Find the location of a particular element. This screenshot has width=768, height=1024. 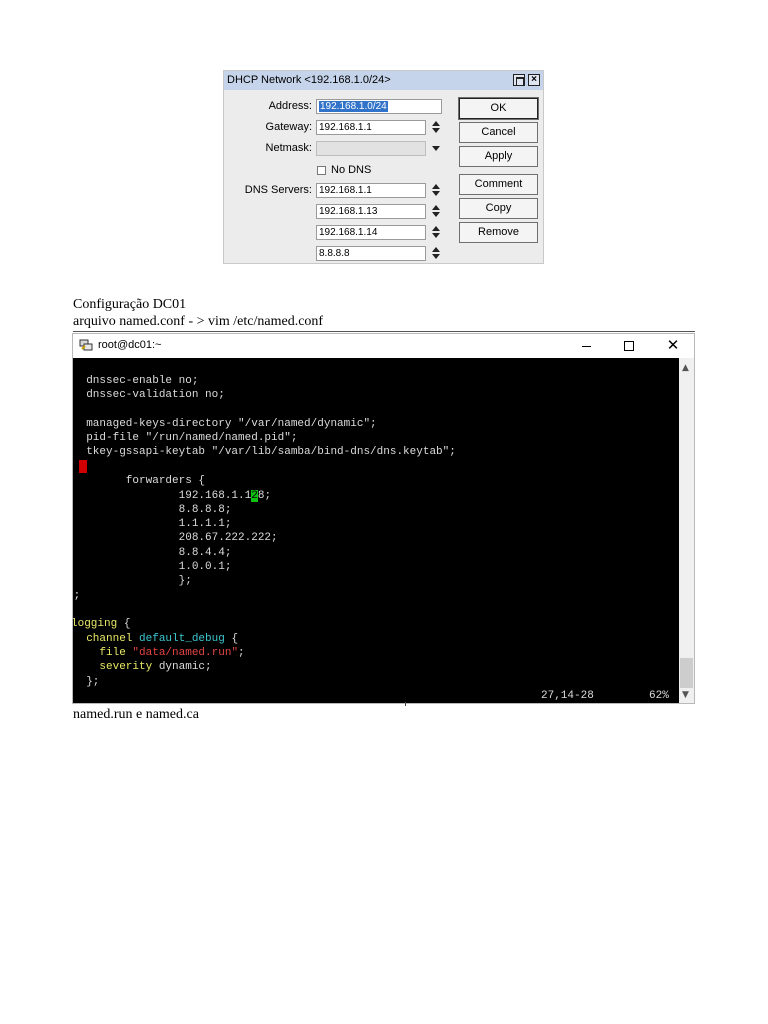

no-dns-label: No DNS is located at coordinates (351, 170).